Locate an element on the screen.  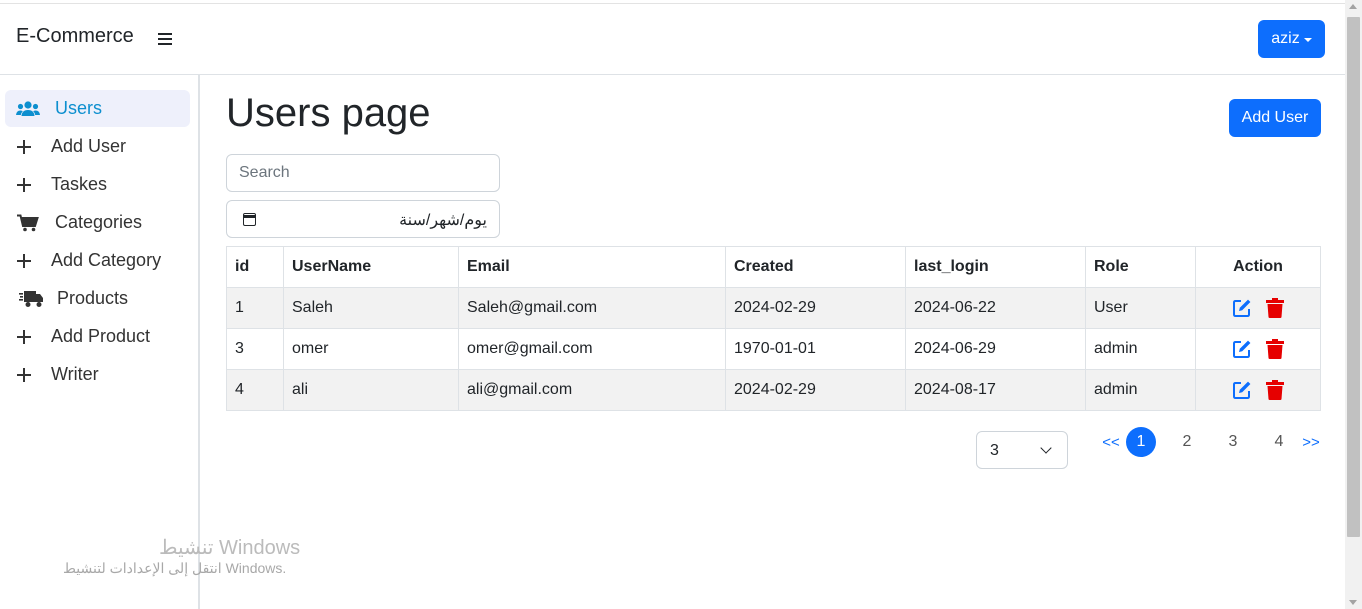
caret-down-icon is located at coordinates (1307, 40).